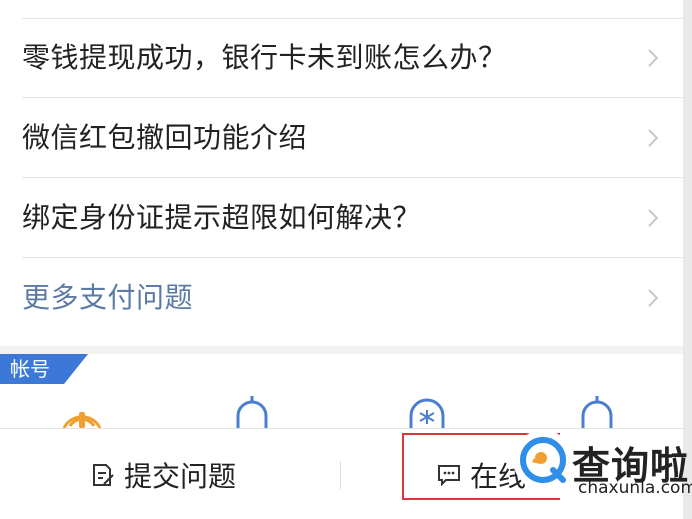  Describe the element at coordinates (635, 488) in the screenshot. I see `watermark-subtitle: chaxunla.com` at that location.